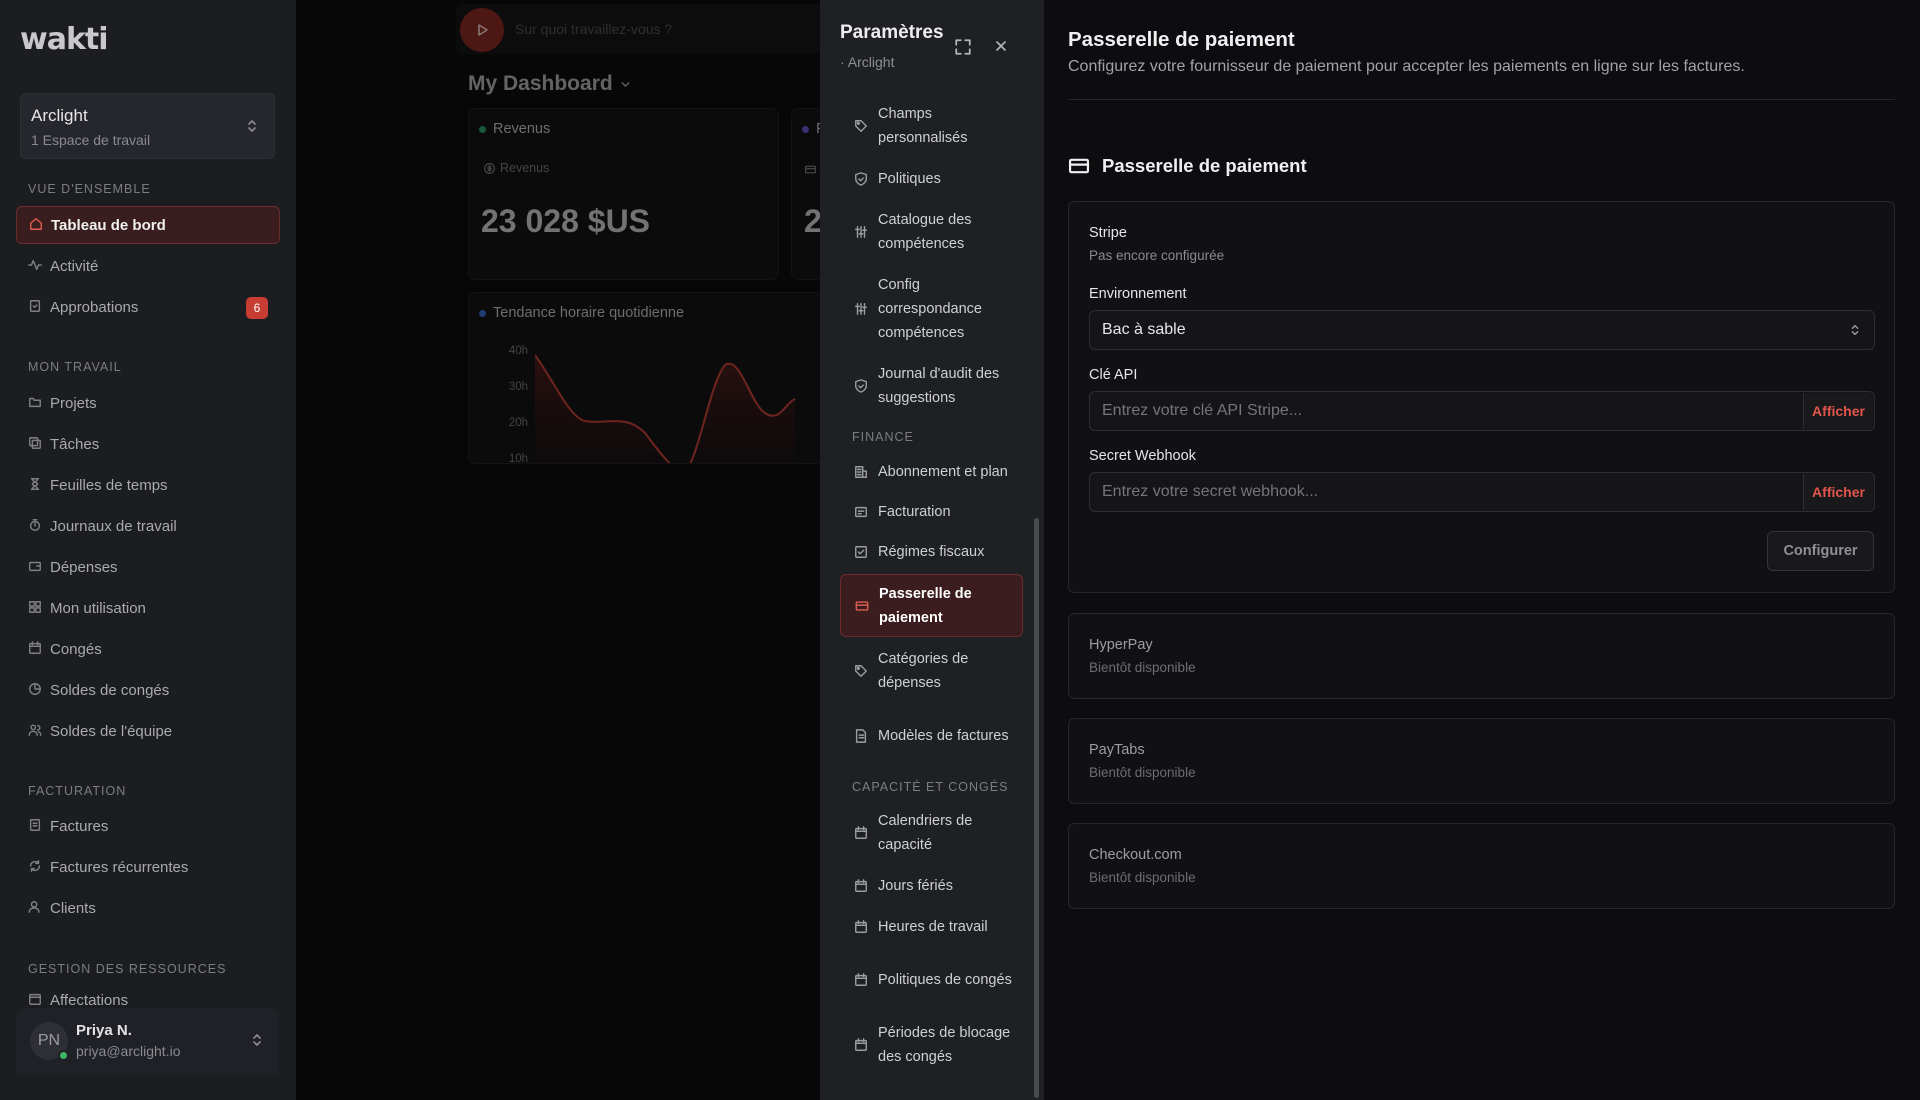 The image size is (1920, 1100). Describe the element at coordinates (862, 179) in the screenshot. I see `shield-check-icon` at that location.